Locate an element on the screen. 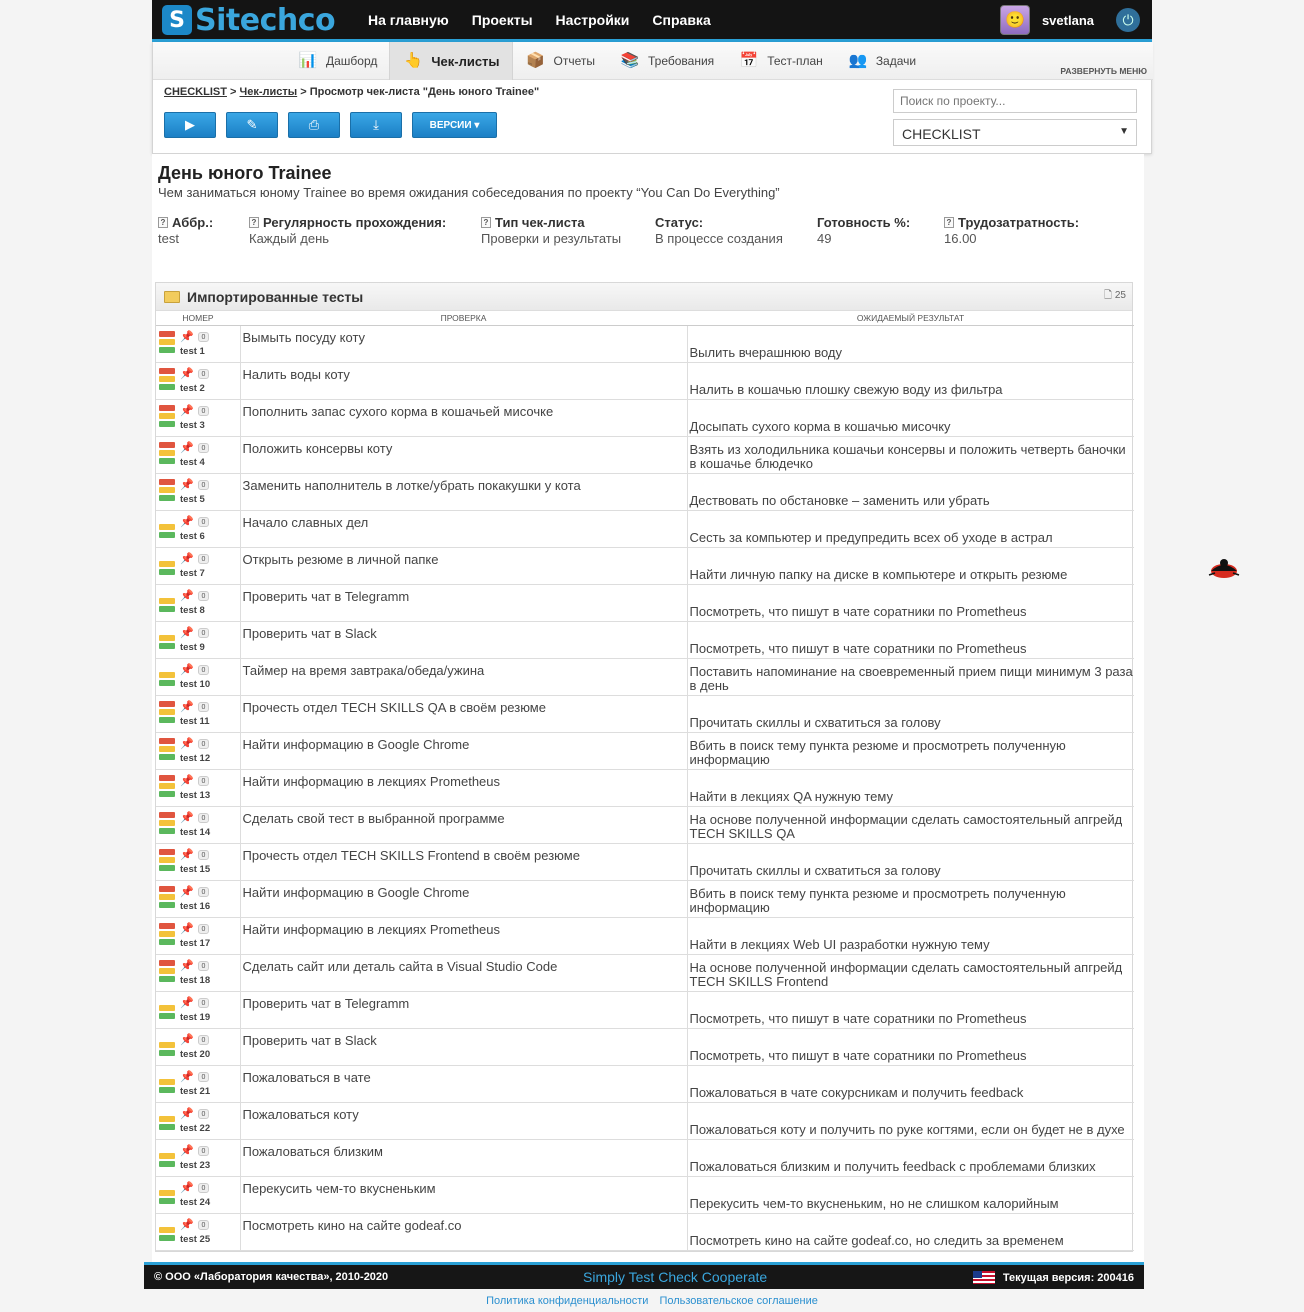 The image size is (1304, 1312). project-select: CHECKLIST ▼ is located at coordinates (1015, 132).